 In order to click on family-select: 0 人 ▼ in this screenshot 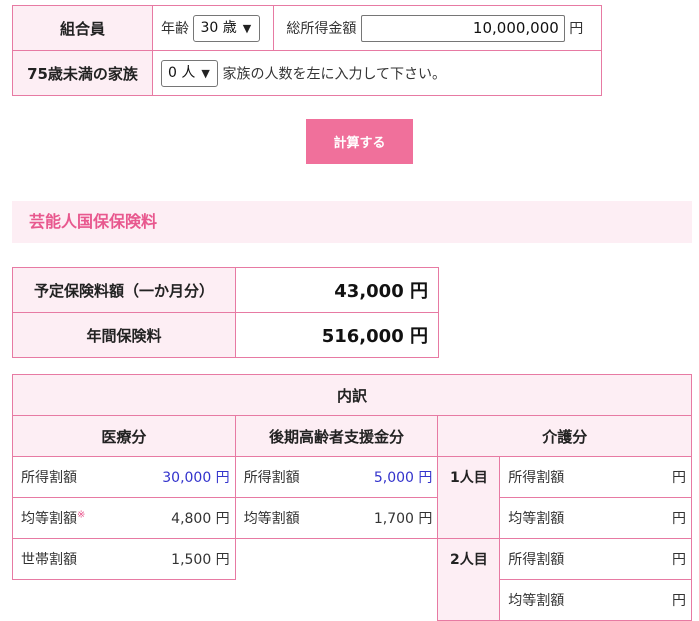, I will do `click(189, 73)`.